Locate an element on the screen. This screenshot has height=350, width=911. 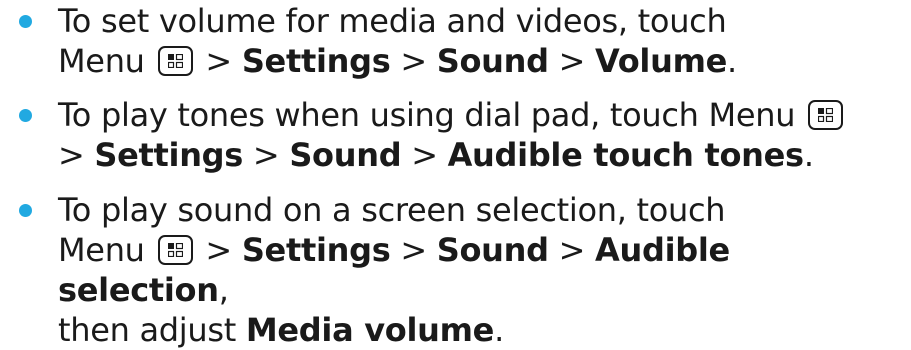
audible-touch-tones-label: Audible touch tones is located at coordinates (626, 155).